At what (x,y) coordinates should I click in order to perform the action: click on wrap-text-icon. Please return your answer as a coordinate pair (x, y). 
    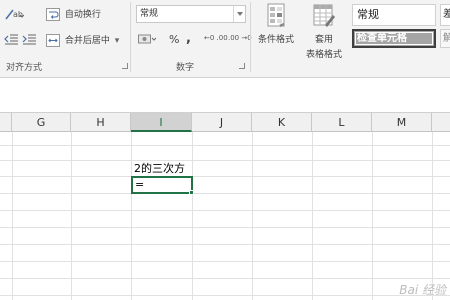
    Looking at the image, I should click on (53, 14).